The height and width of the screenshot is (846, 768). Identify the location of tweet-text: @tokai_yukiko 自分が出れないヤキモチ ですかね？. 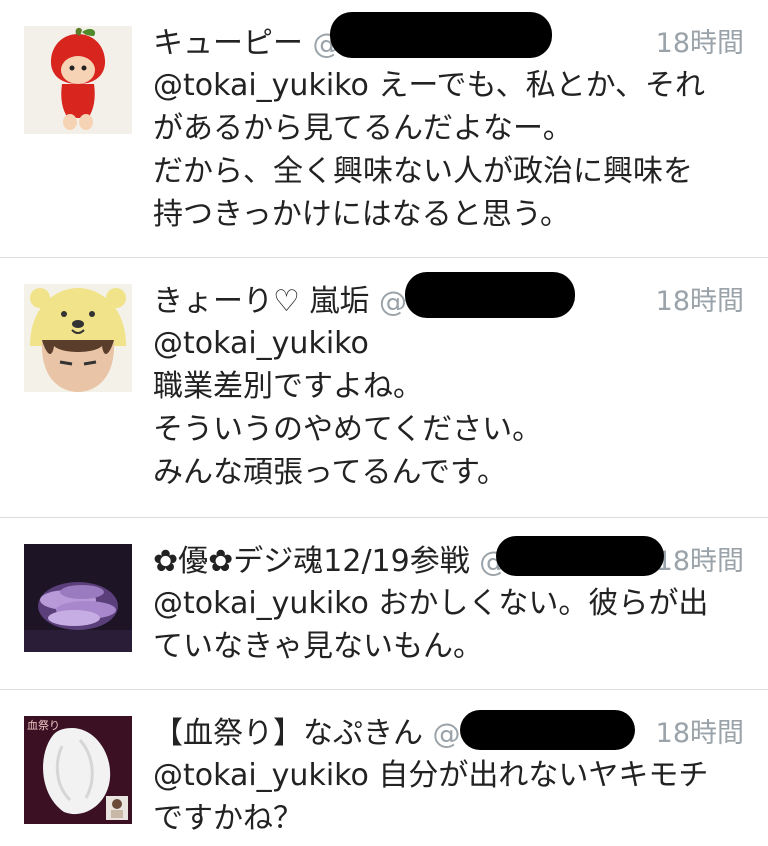
(450, 797).